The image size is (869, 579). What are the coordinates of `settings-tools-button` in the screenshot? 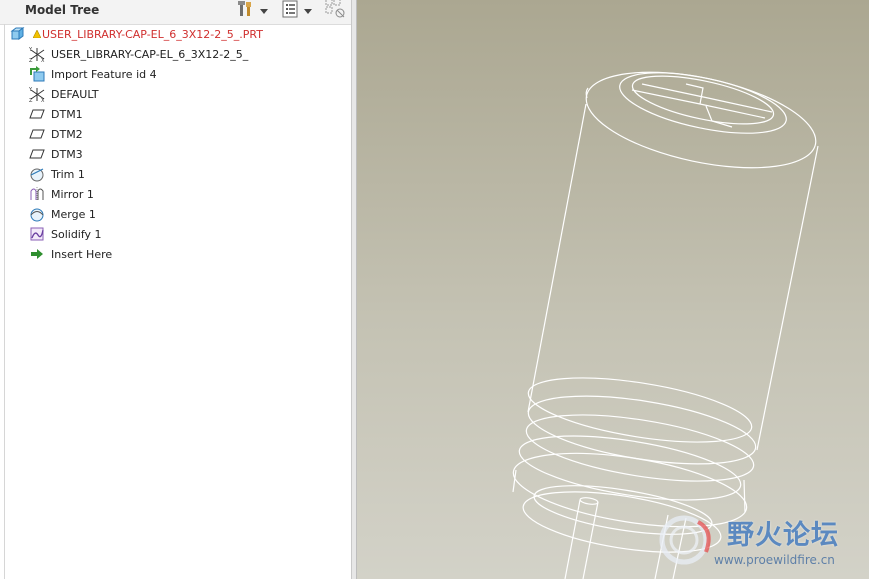 It's located at (252, 11).